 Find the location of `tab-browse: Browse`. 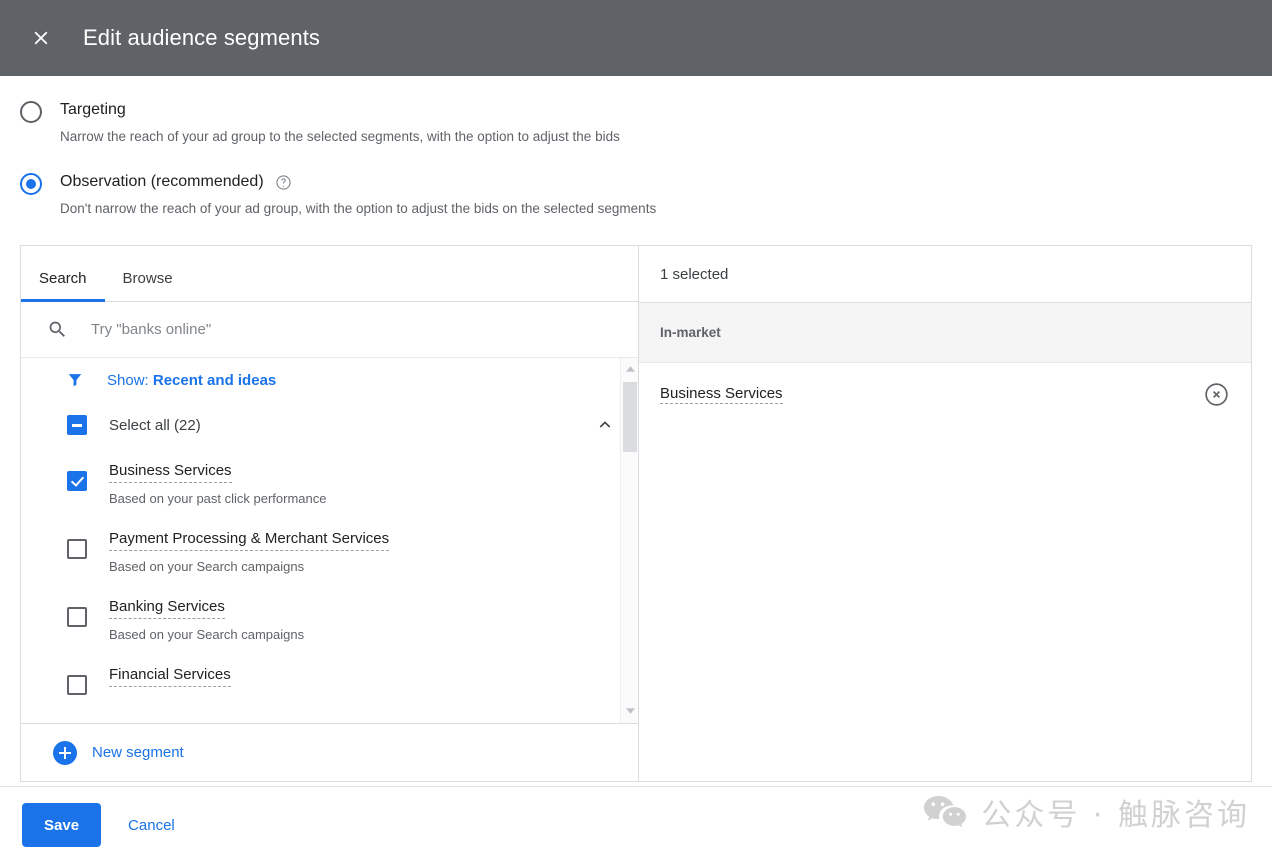

tab-browse: Browse is located at coordinates (148, 286).